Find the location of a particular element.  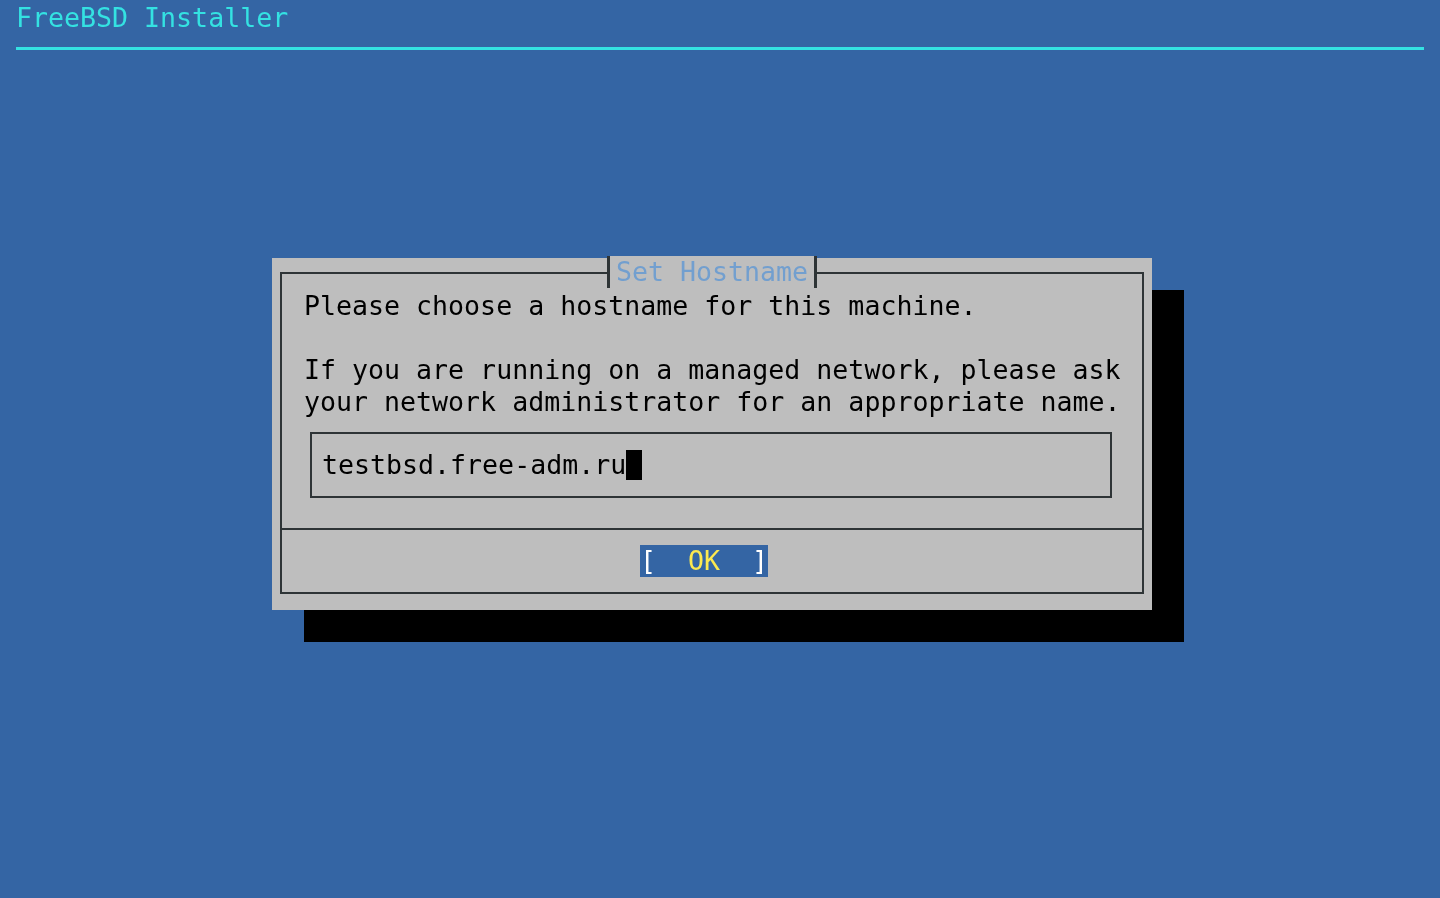

dialog-message: Please choose a hostname for this machine. is located at coordinates (641, 306).